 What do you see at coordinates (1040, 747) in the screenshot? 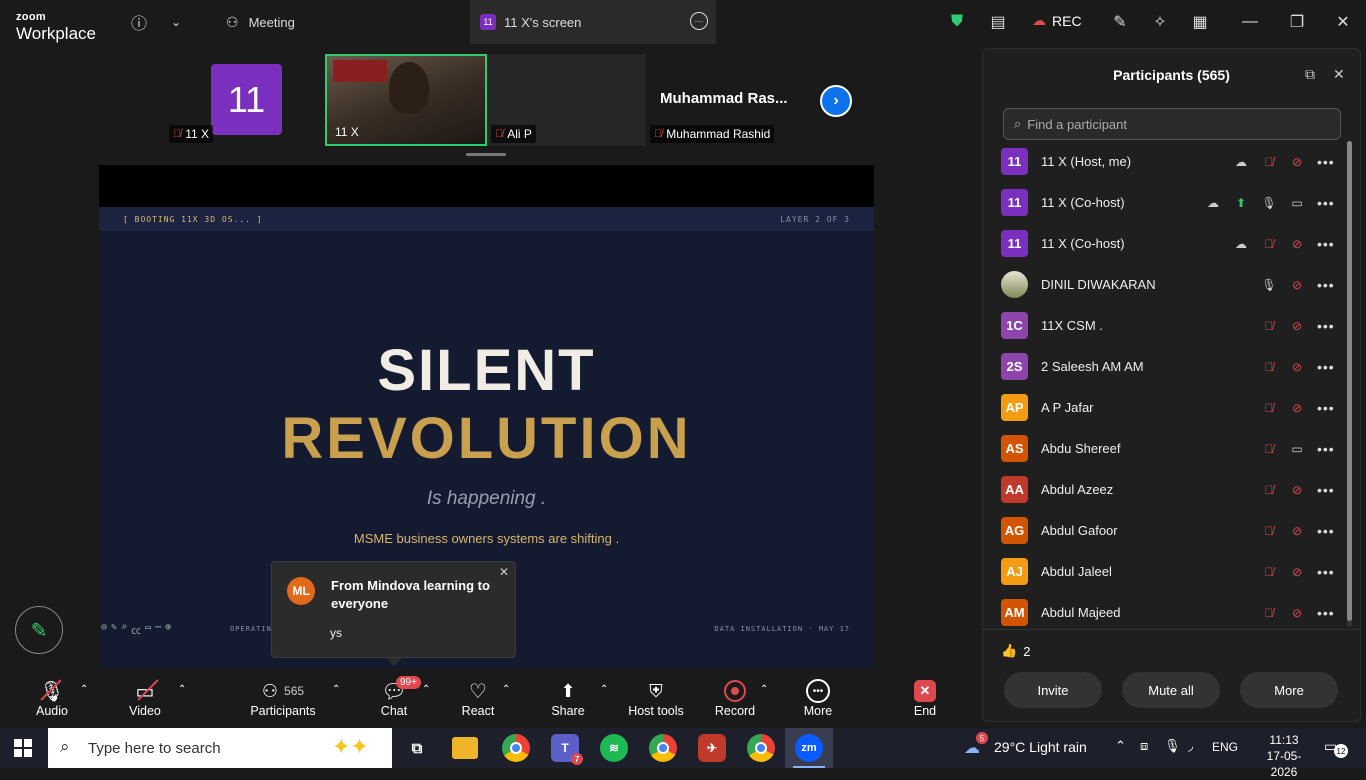
I see `weather-text: 29°C Light rain` at bounding box center [1040, 747].